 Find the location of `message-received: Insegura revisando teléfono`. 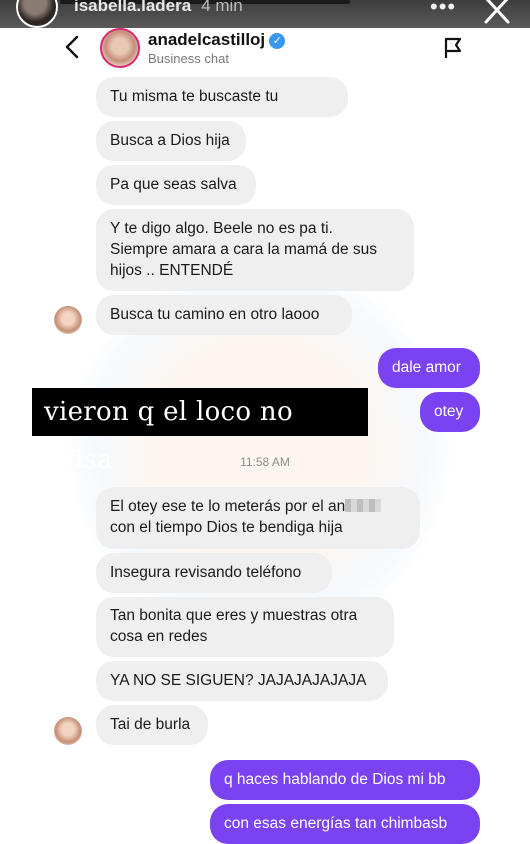

message-received: Insegura revisando teléfono is located at coordinates (214, 573).